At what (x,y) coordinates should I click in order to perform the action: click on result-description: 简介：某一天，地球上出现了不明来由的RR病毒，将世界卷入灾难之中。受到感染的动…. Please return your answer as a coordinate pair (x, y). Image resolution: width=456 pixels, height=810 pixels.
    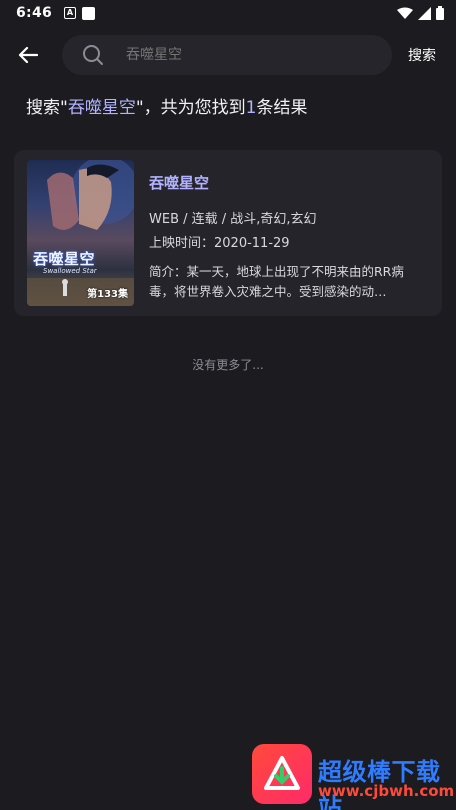
    Looking at the image, I should click on (276, 281).